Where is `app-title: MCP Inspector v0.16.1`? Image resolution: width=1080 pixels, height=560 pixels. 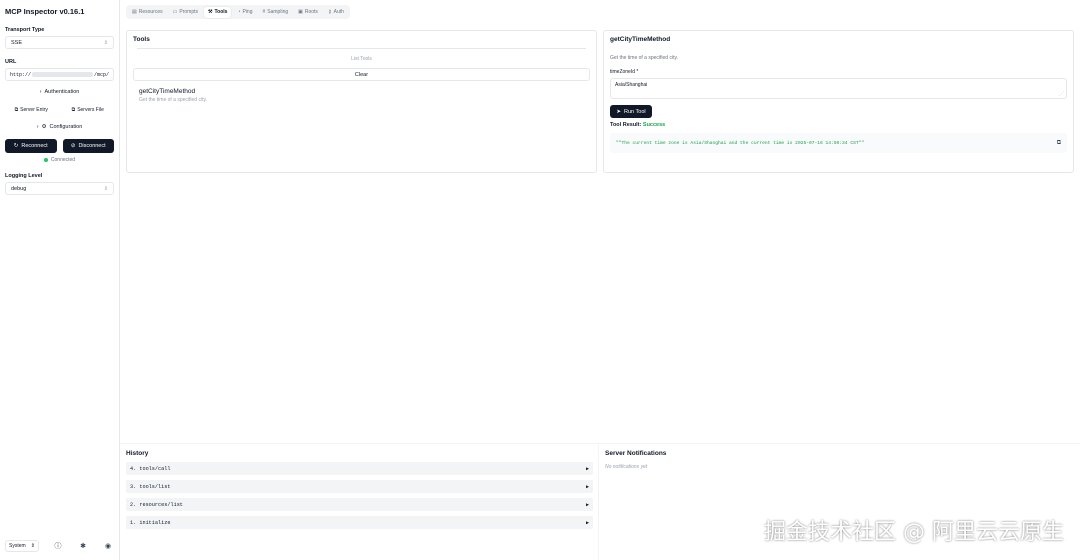 app-title: MCP Inspector v0.16.1 is located at coordinates (45, 11).